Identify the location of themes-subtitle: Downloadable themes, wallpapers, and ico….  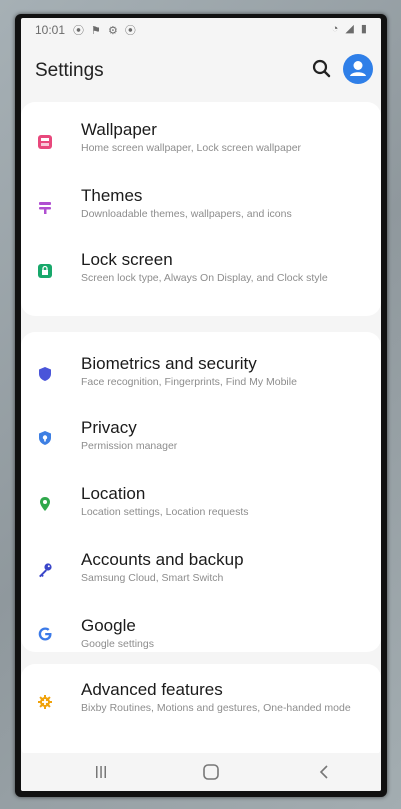
(186, 214).